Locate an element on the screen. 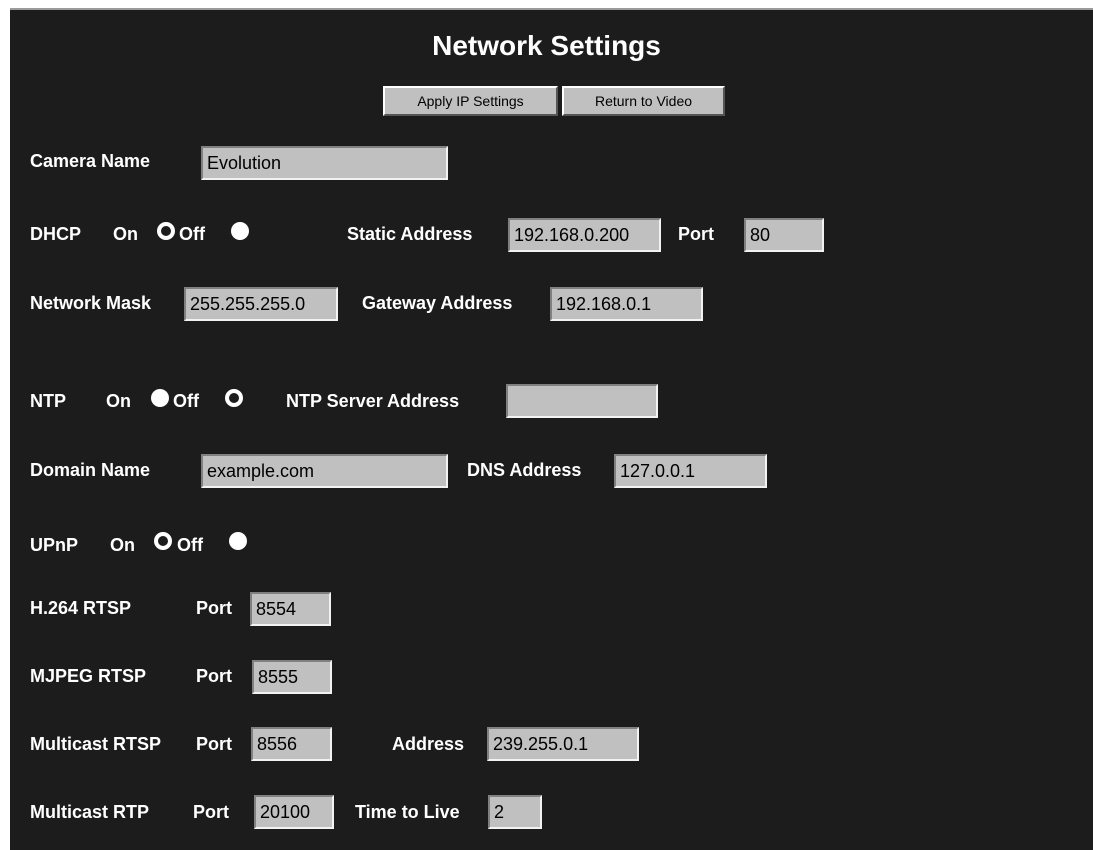 The width and height of the screenshot is (1093, 850). dhcp-off-label: Off is located at coordinates (192, 234).